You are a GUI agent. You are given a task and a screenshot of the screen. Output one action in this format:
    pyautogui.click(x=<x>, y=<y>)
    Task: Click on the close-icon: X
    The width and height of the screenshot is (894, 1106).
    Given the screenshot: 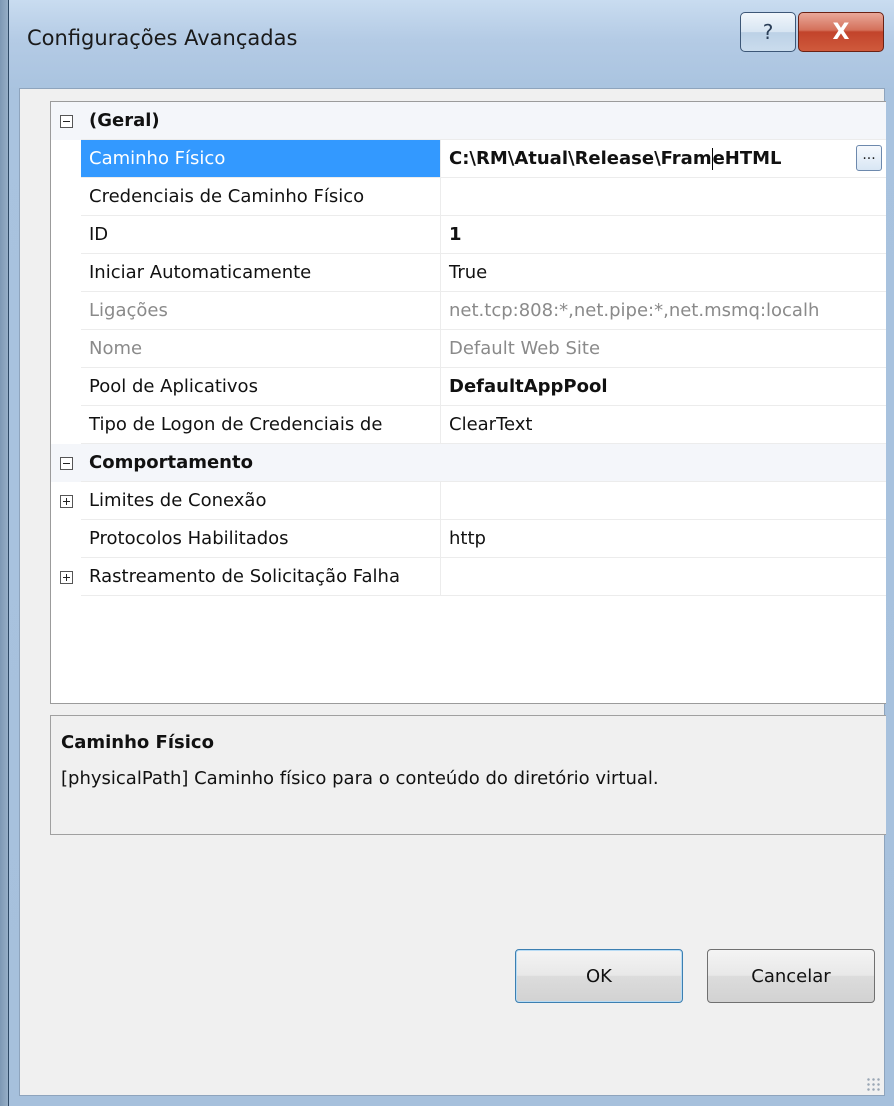 What is the action you would take?
    pyautogui.click(x=841, y=32)
    